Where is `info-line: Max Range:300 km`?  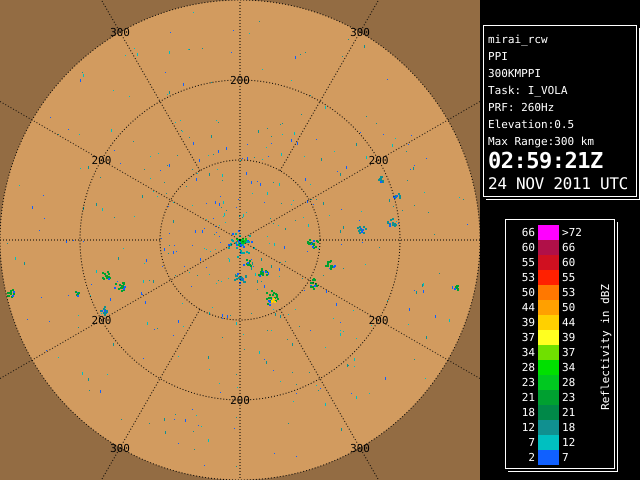 info-line: Max Range:300 km is located at coordinates (541, 142).